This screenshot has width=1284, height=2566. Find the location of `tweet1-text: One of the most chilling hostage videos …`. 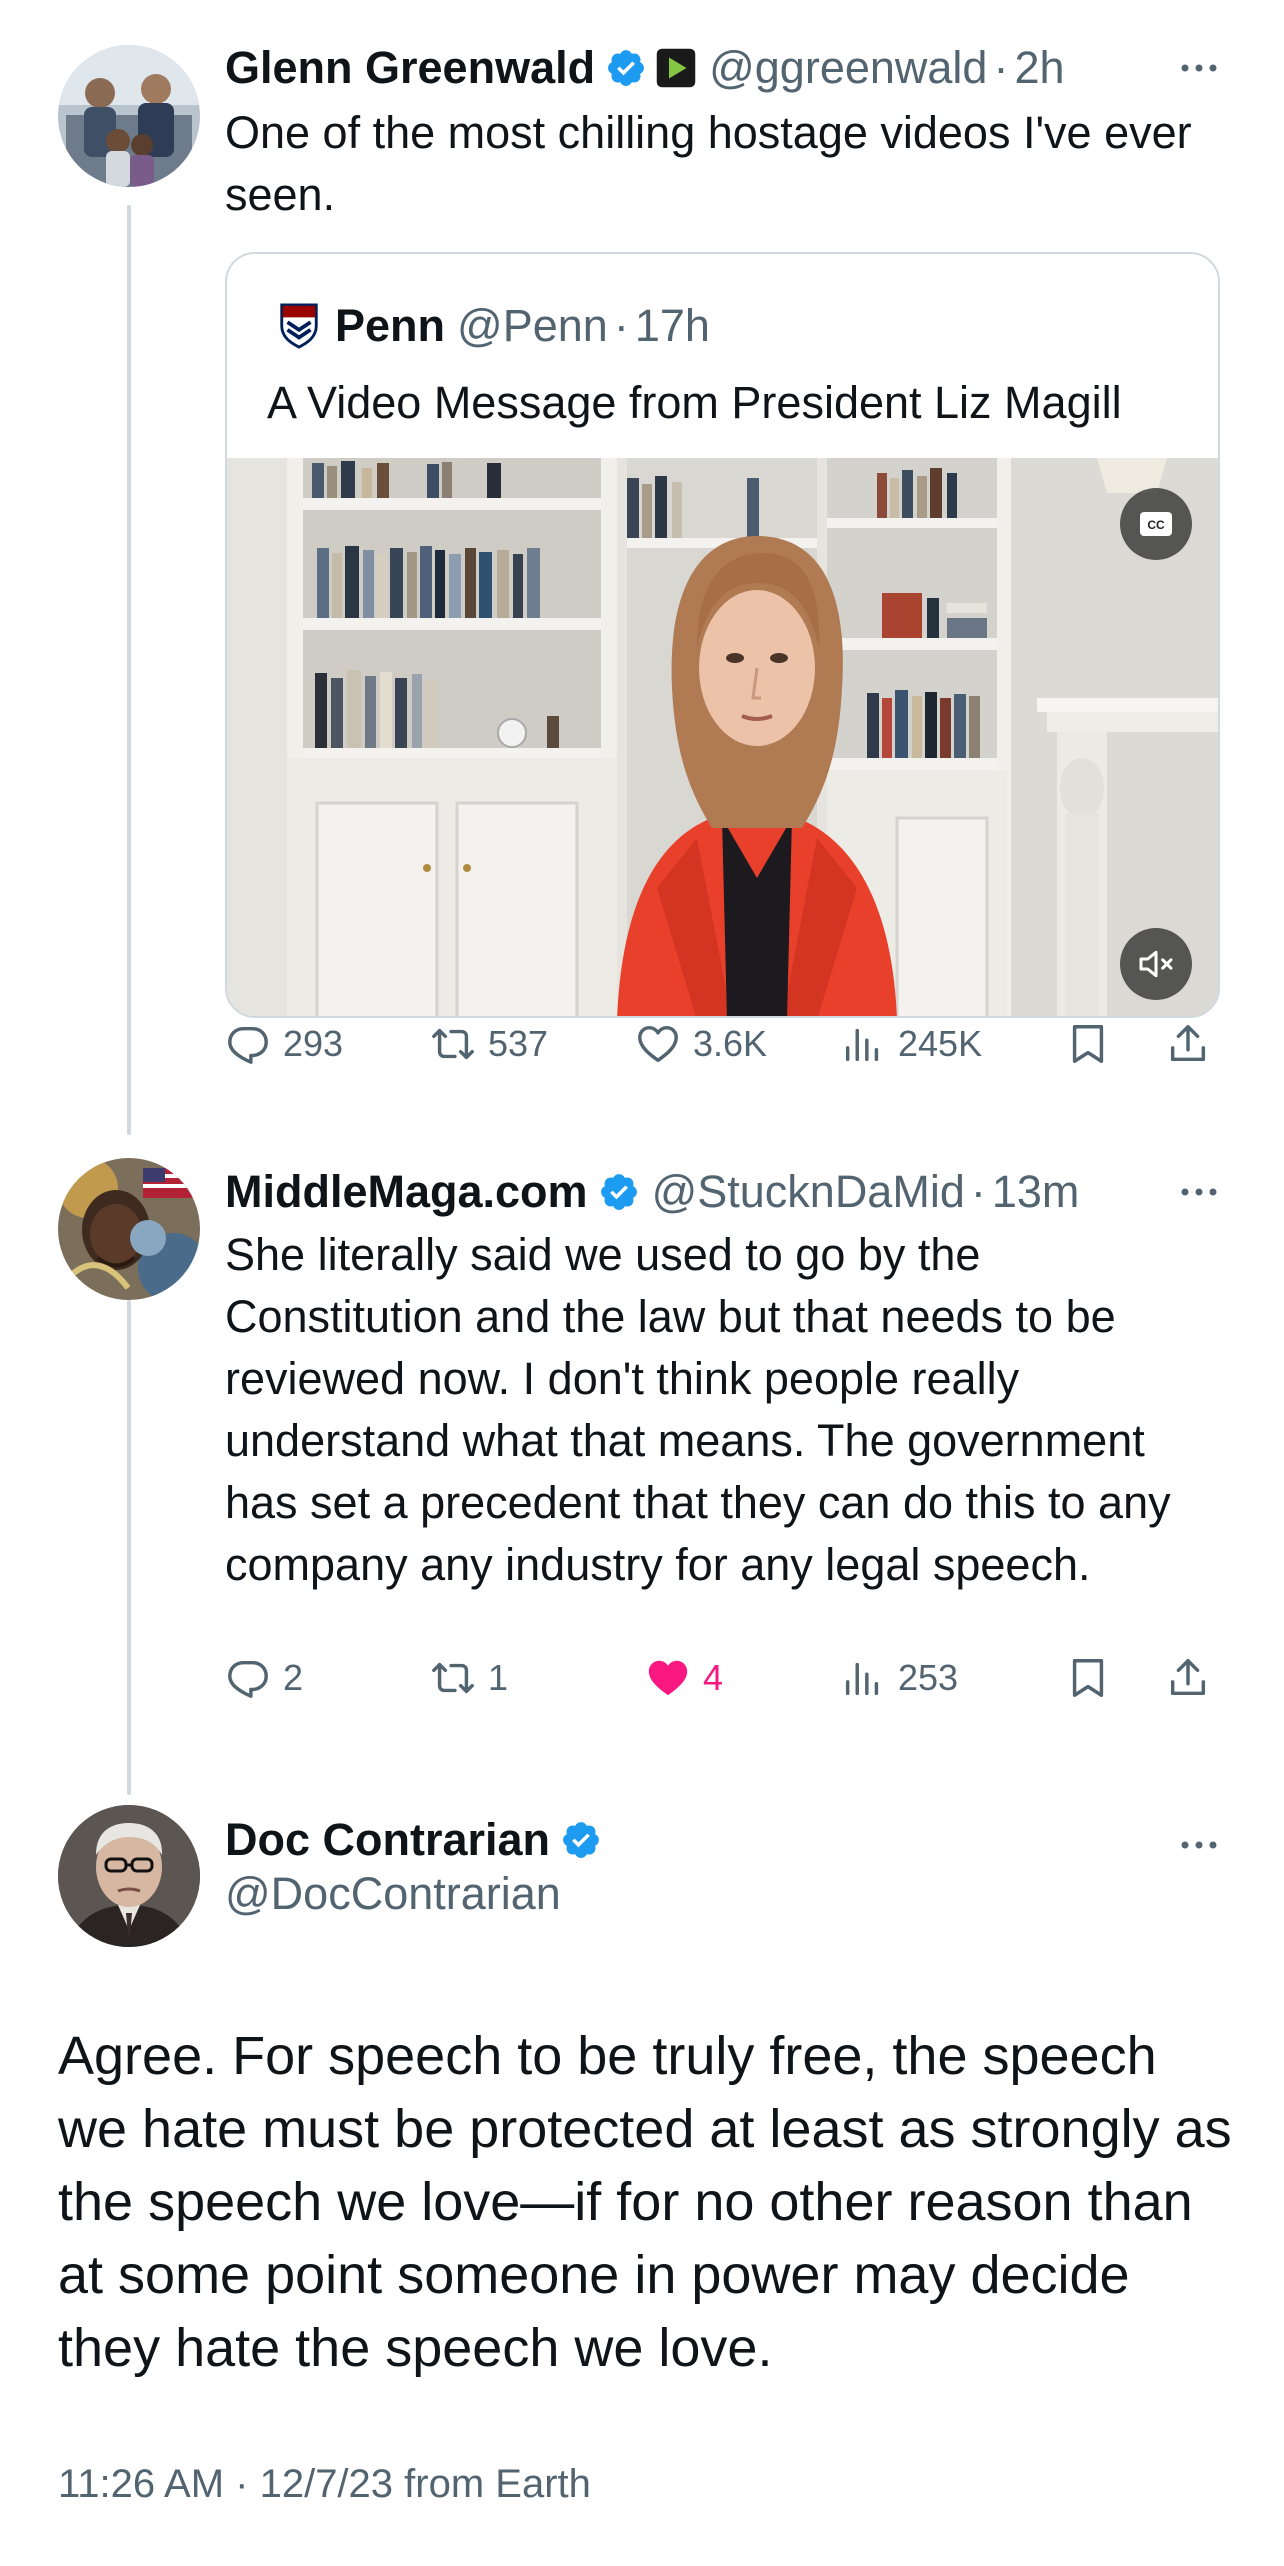

tweet1-text: One of the most chilling hostage videos … is located at coordinates (708, 163).